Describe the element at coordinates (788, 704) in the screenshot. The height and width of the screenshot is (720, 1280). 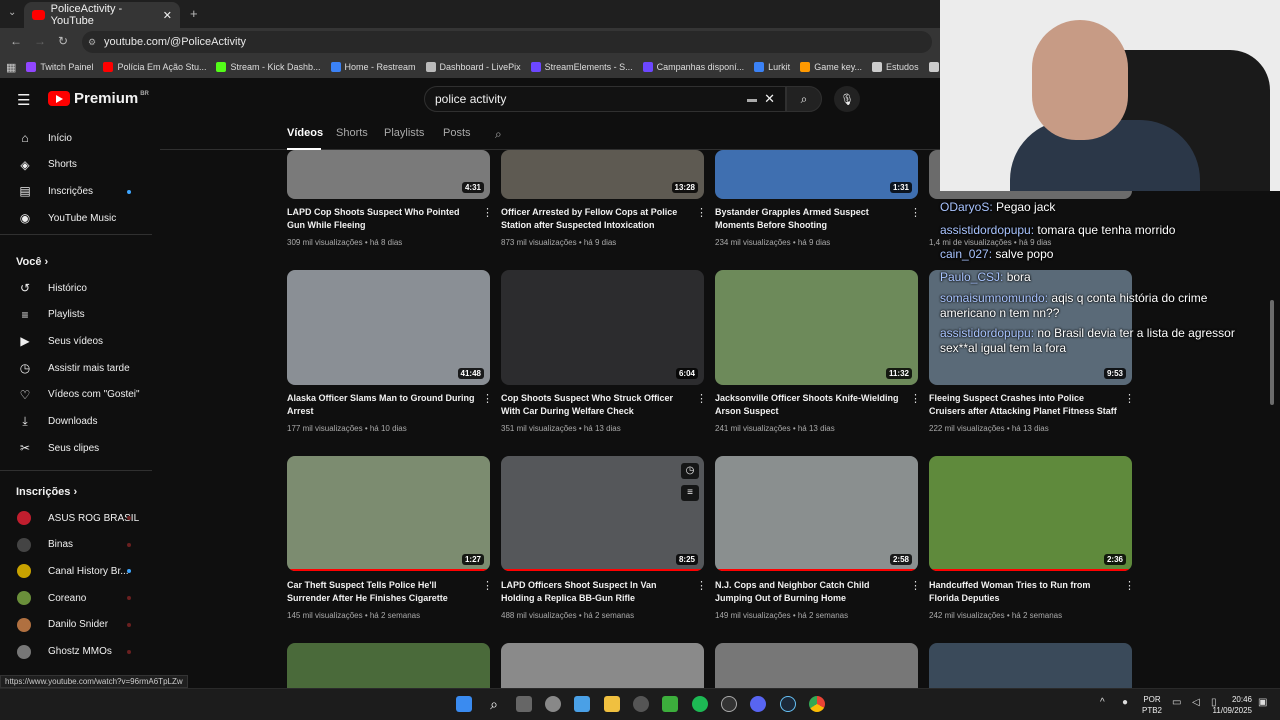
I see `steam-icon` at that location.